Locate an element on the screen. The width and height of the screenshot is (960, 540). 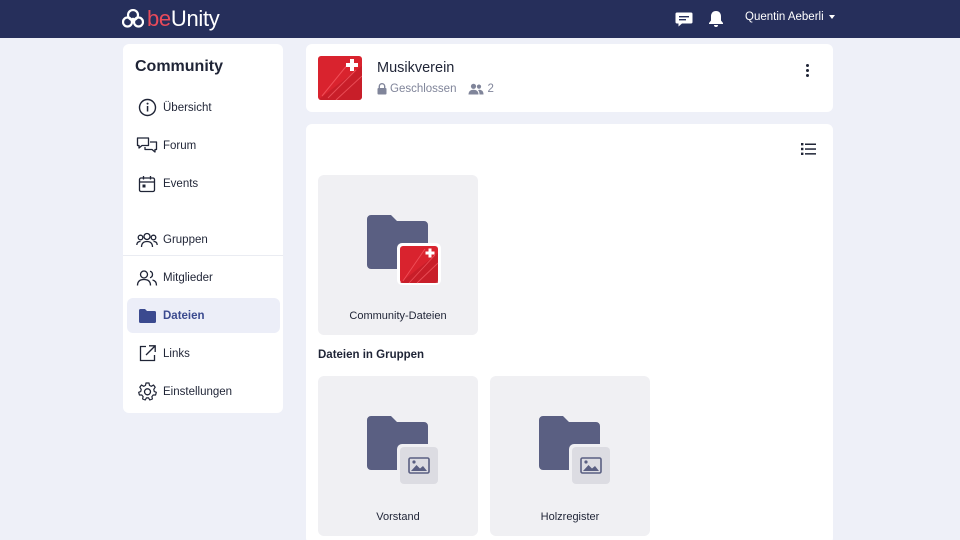
sidebar-item-forum: Forum is located at coordinates (203, 145).